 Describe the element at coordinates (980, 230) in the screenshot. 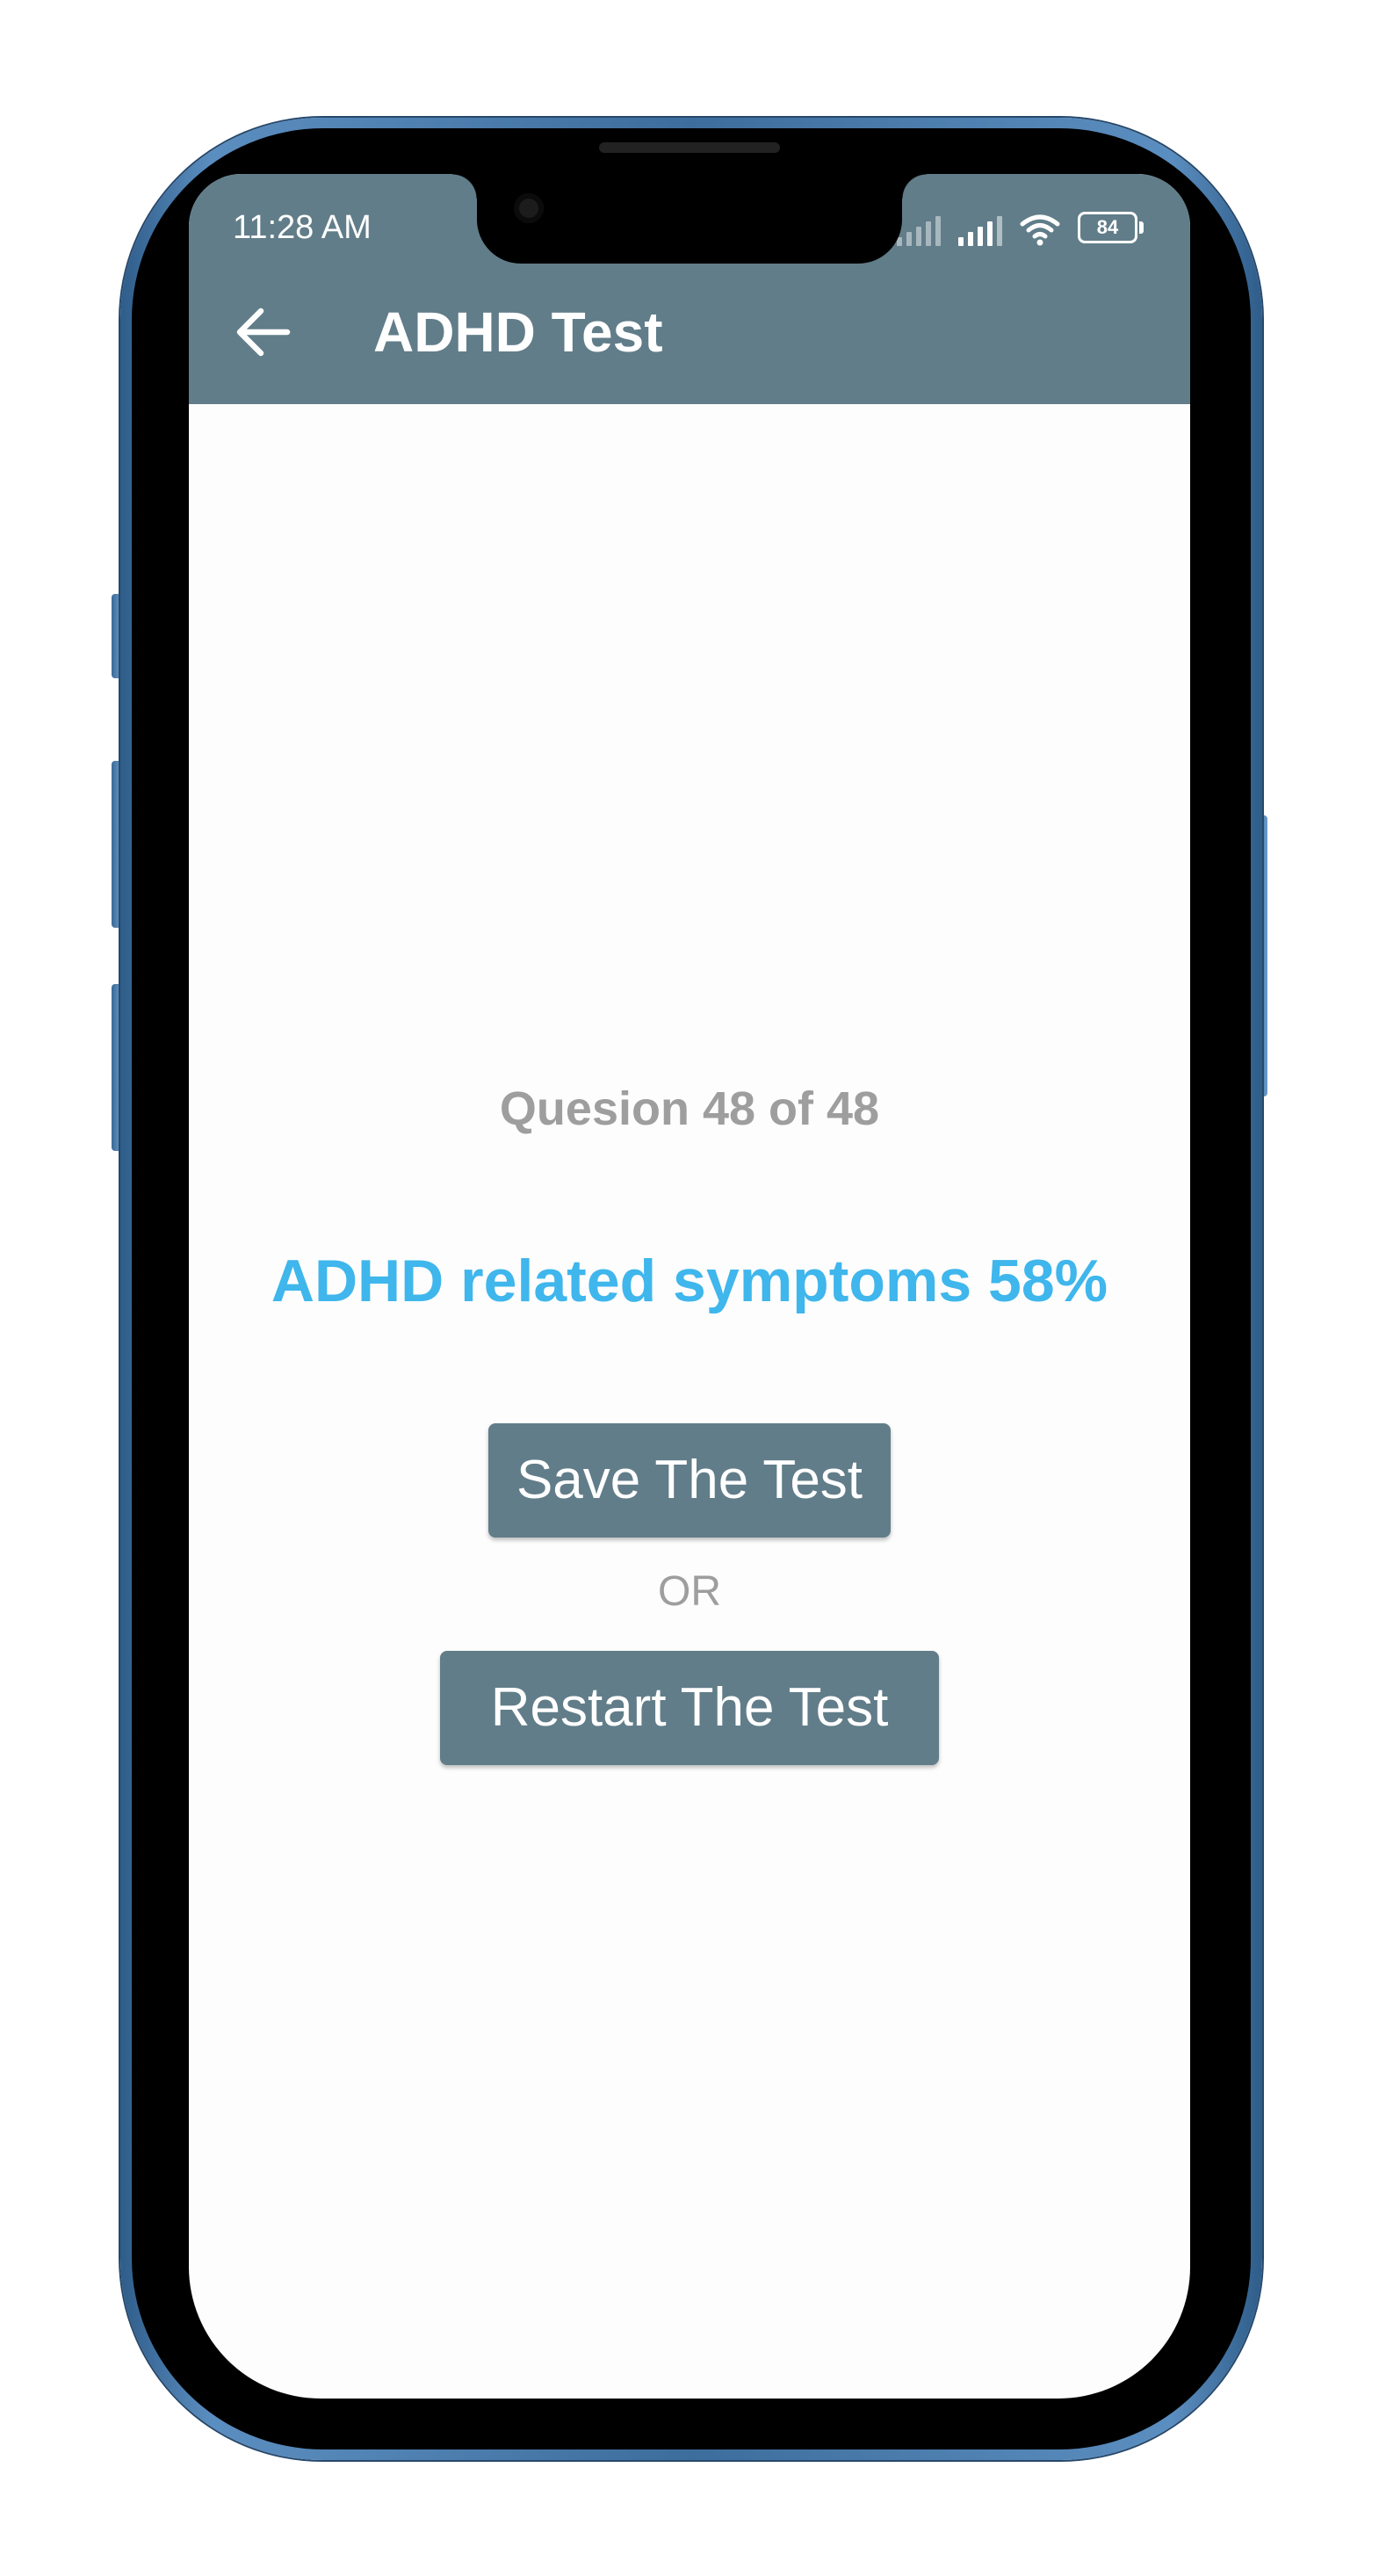

I see `signal-icon` at that location.